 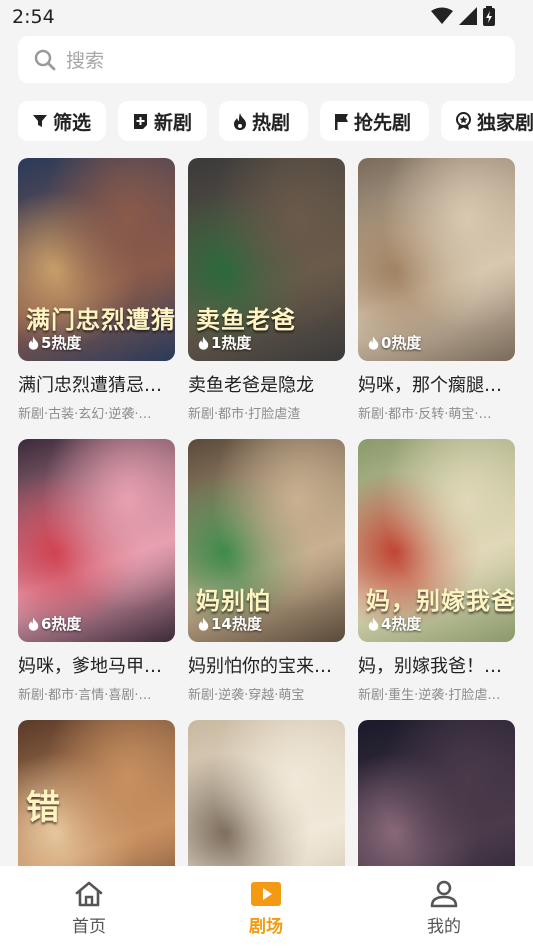 I want to click on status-time: 2:54, so click(x=33, y=17).